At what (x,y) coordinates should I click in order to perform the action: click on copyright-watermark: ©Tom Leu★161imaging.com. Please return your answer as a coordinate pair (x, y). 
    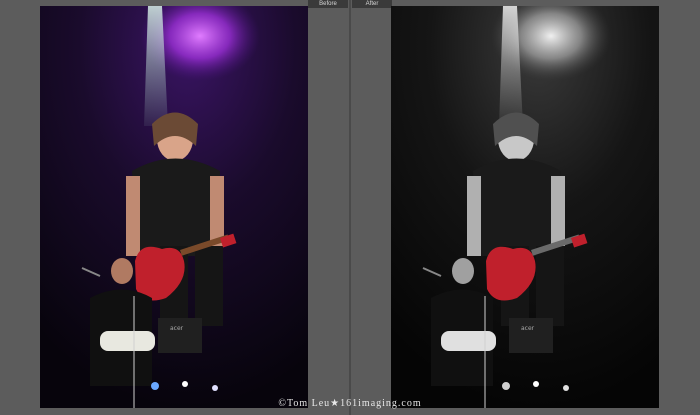
    Looking at the image, I should click on (350, 403).